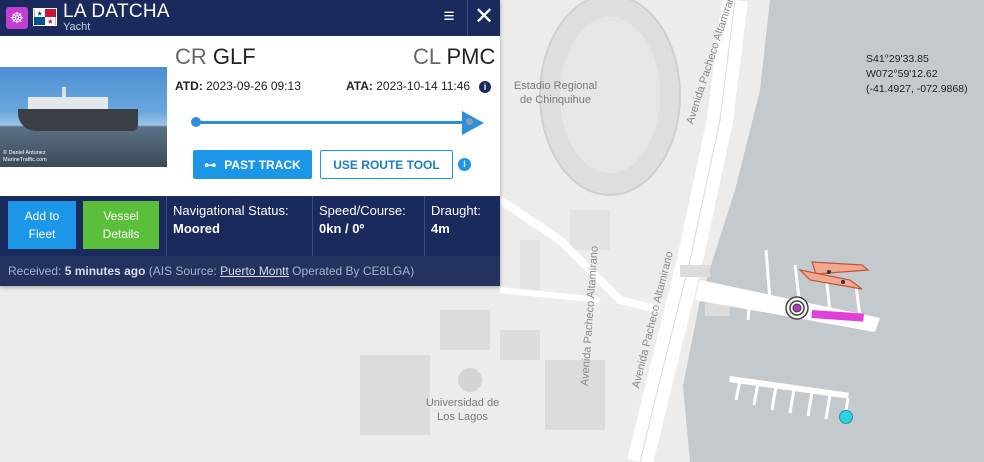  What do you see at coordinates (469, 121) in the screenshot?
I see `current-position-dot` at bounding box center [469, 121].